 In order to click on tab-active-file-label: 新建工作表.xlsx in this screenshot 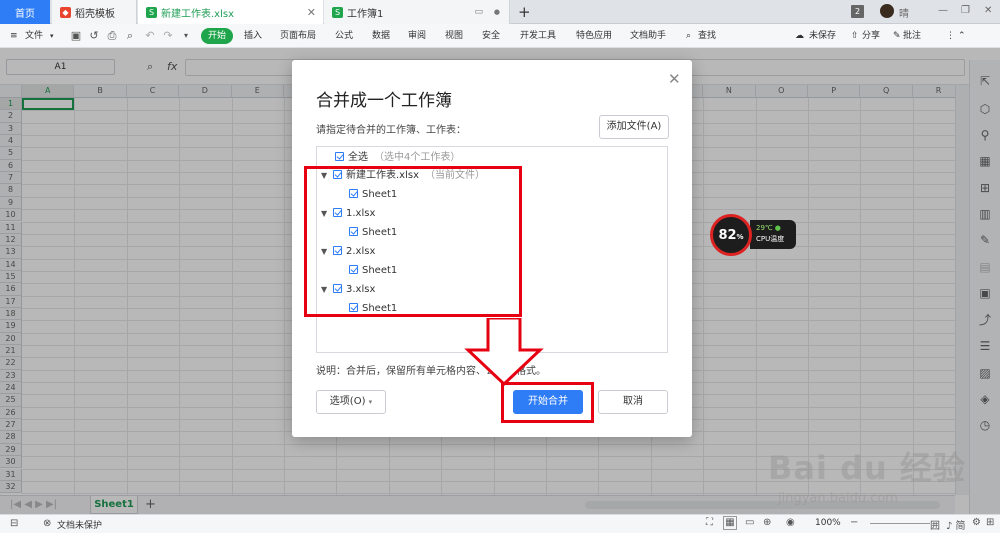, I will do `click(198, 14)`.